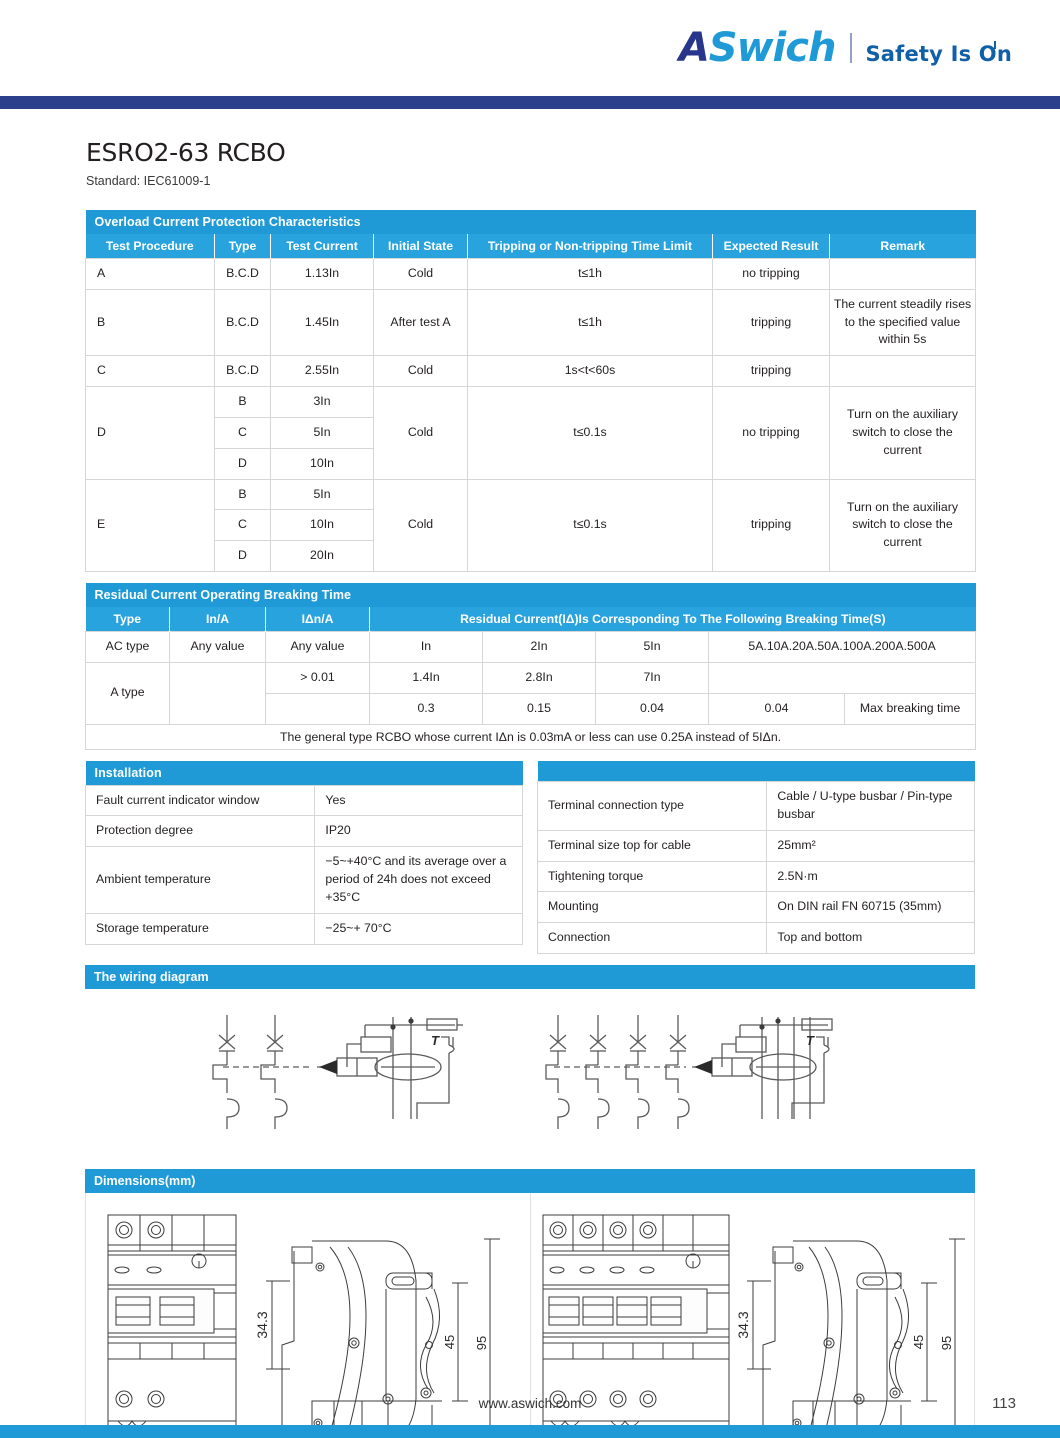  I want to click on cell-current: 20In, so click(322, 556).